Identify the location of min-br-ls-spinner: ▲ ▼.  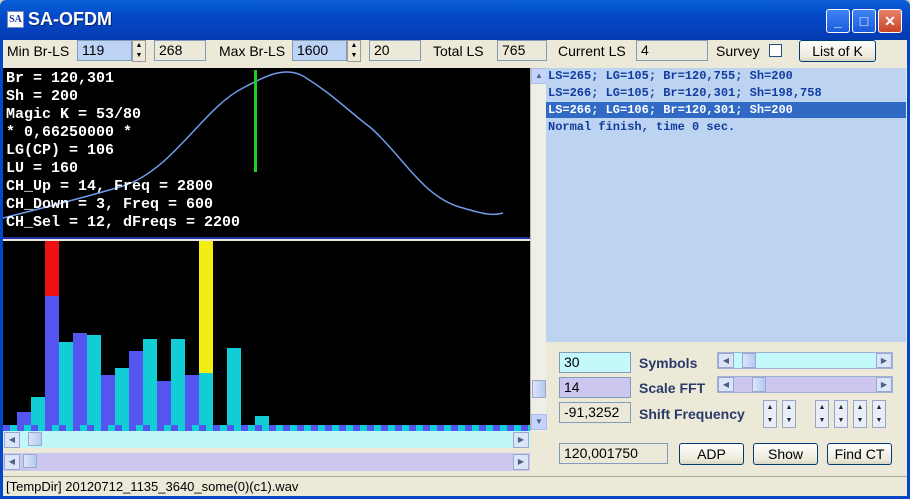
(139, 51).